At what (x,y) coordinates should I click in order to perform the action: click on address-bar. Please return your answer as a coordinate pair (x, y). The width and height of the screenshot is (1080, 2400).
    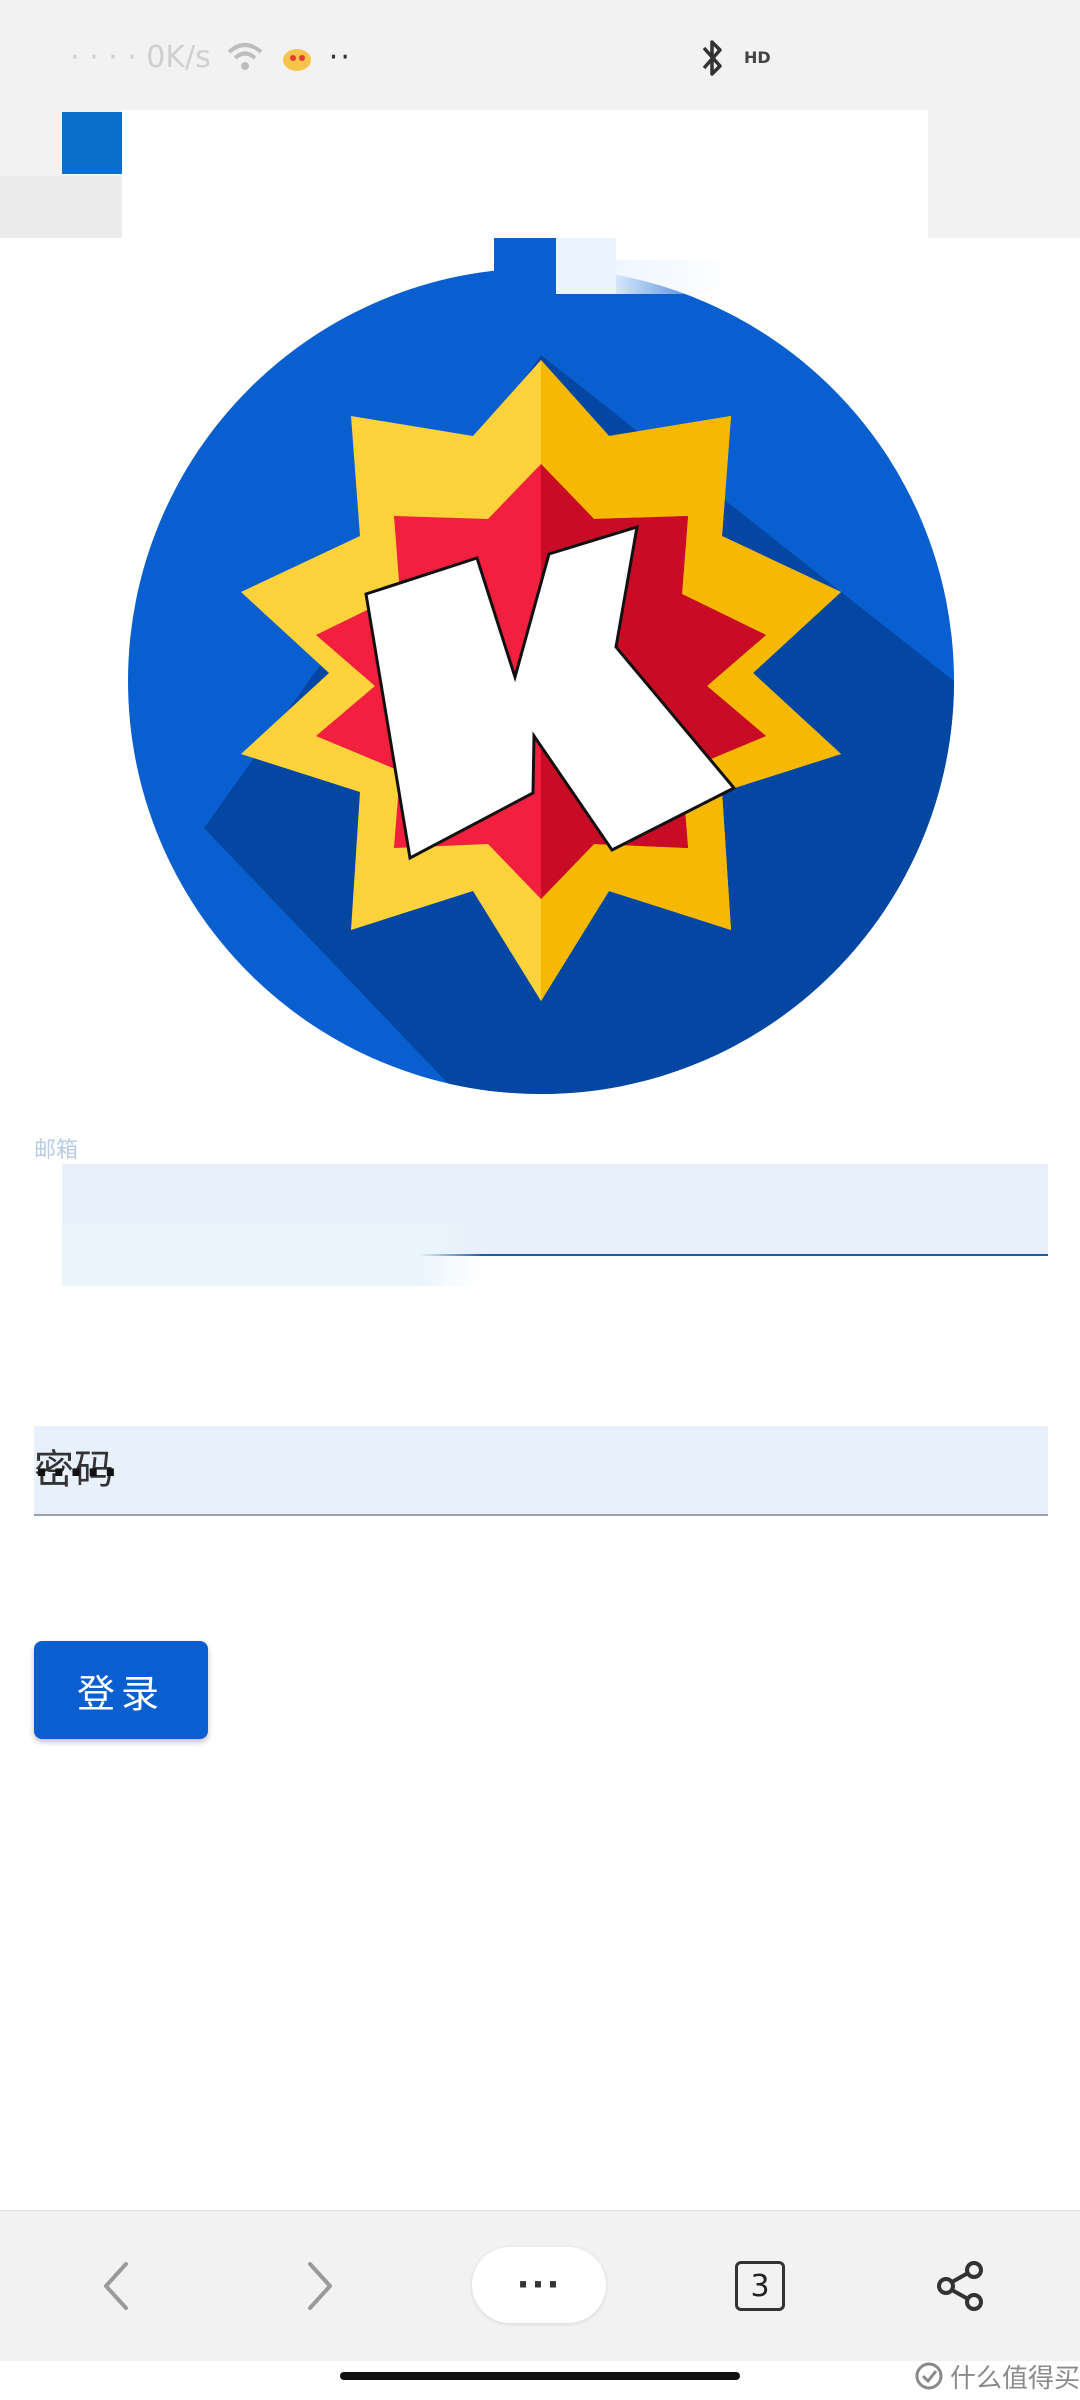
    Looking at the image, I should click on (540, 174).